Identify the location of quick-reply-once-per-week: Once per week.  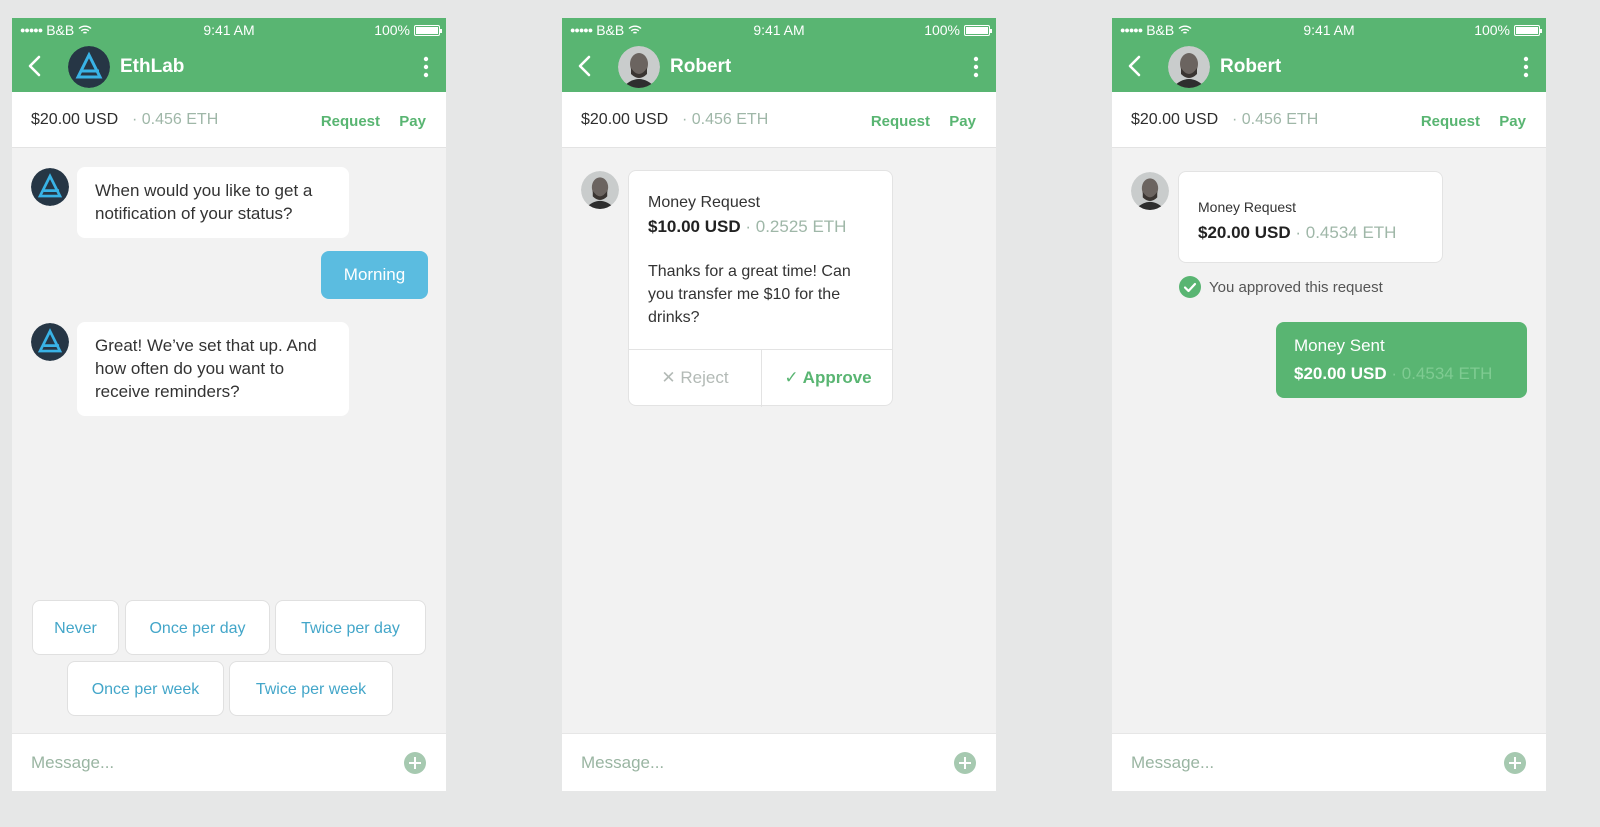
(145, 688).